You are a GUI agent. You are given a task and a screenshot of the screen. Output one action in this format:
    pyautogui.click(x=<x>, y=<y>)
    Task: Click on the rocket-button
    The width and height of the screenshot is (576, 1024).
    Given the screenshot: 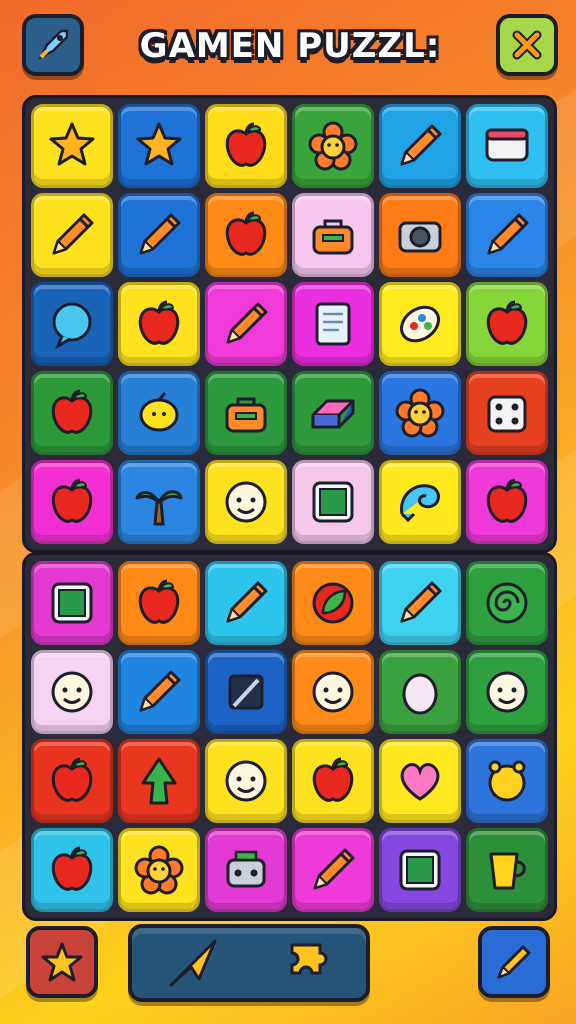 What is the action you would take?
    pyautogui.click(x=53, y=45)
    